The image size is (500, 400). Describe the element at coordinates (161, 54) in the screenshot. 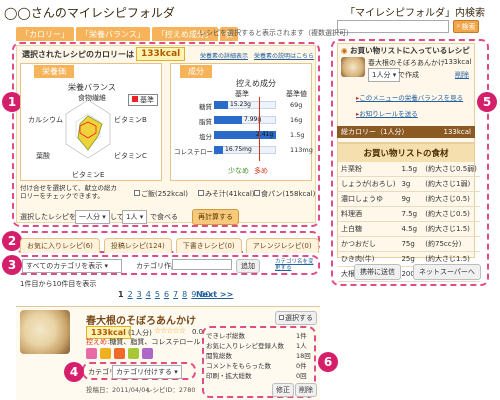

I see `calorie-value: 133kcal` at that location.